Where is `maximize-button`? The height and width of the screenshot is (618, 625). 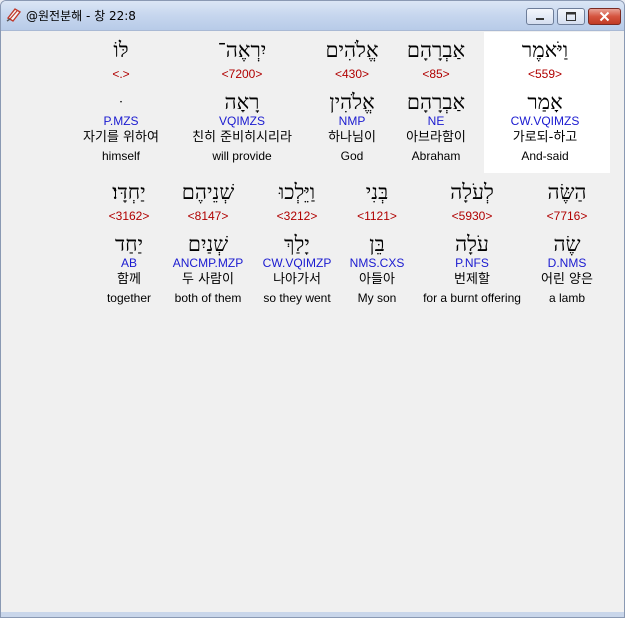
maximize-button is located at coordinates (571, 16).